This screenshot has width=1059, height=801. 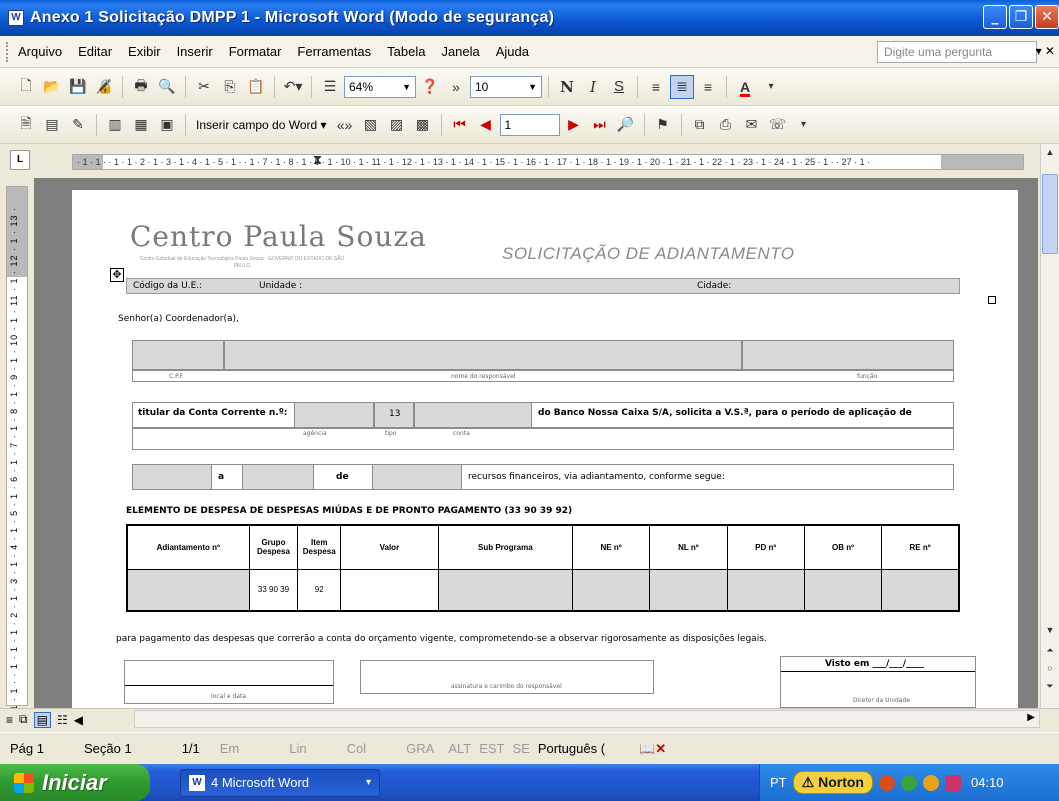 What do you see at coordinates (587, 719) in the screenshot?
I see `horizontal-scrollbar: ▶` at bounding box center [587, 719].